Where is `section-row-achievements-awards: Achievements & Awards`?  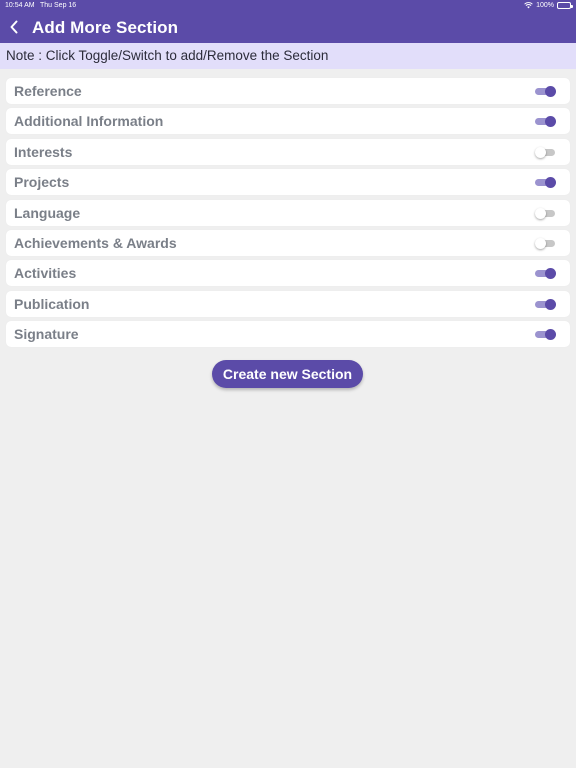
section-row-achievements-awards: Achievements & Awards is located at coordinates (288, 242).